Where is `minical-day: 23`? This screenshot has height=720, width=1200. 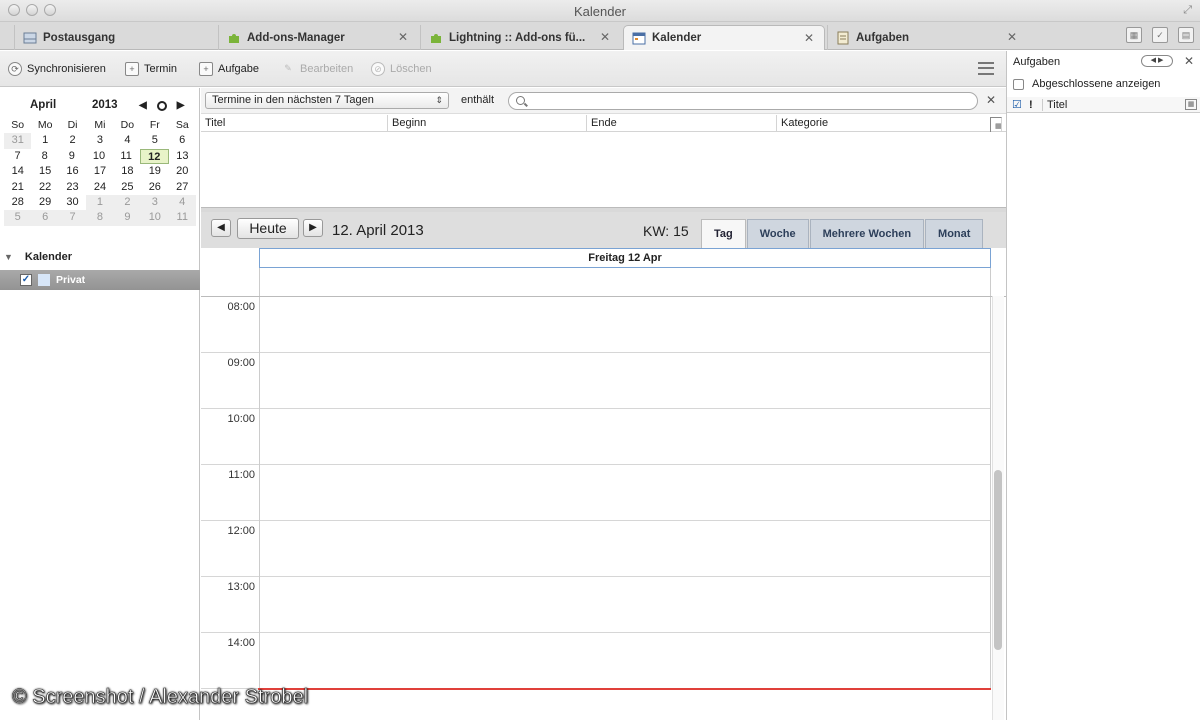
minical-day: 23 is located at coordinates (72, 187).